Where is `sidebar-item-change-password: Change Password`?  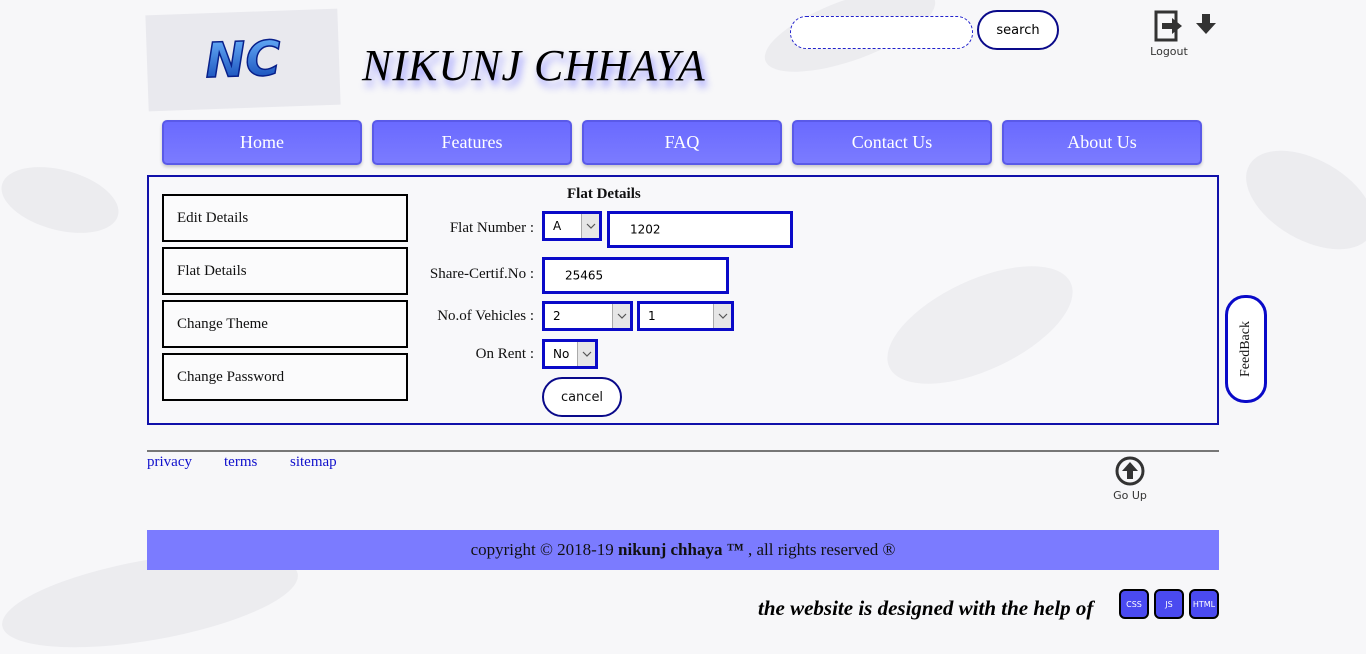 sidebar-item-change-password: Change Password is located at coordinates (285, 377).